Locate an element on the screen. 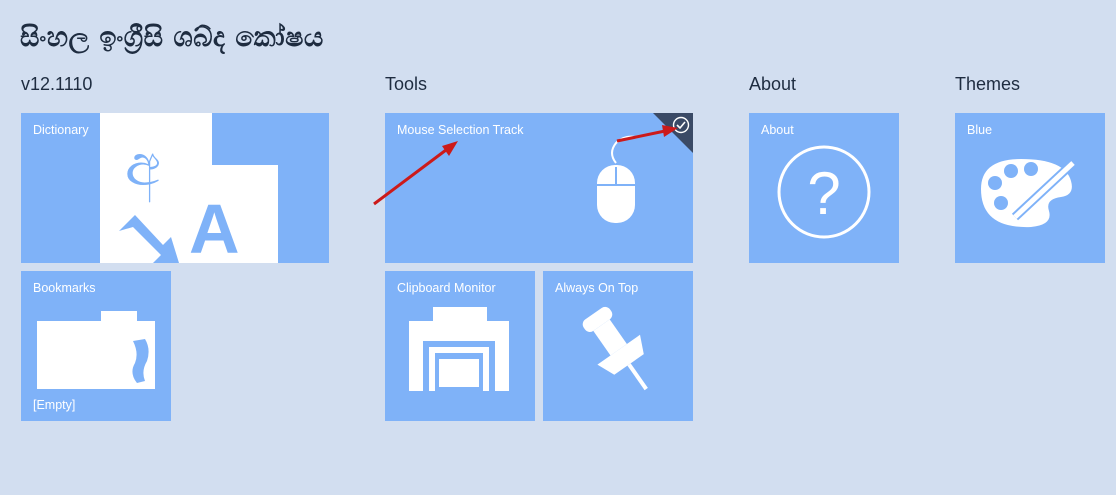  section-themes: Themes is located at coordinates (988, 84).